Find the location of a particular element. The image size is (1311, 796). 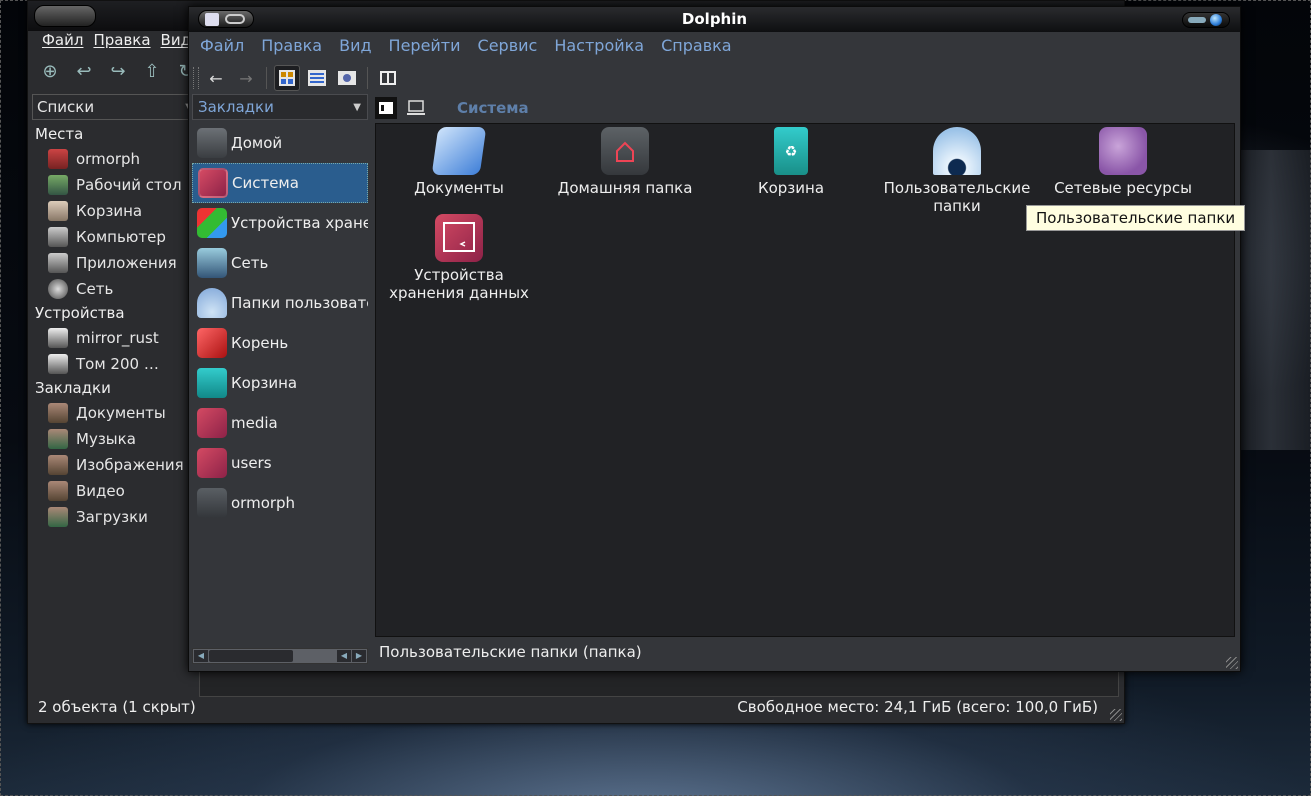

breadcrumb-current: Система is located at coordinates (493, 108).